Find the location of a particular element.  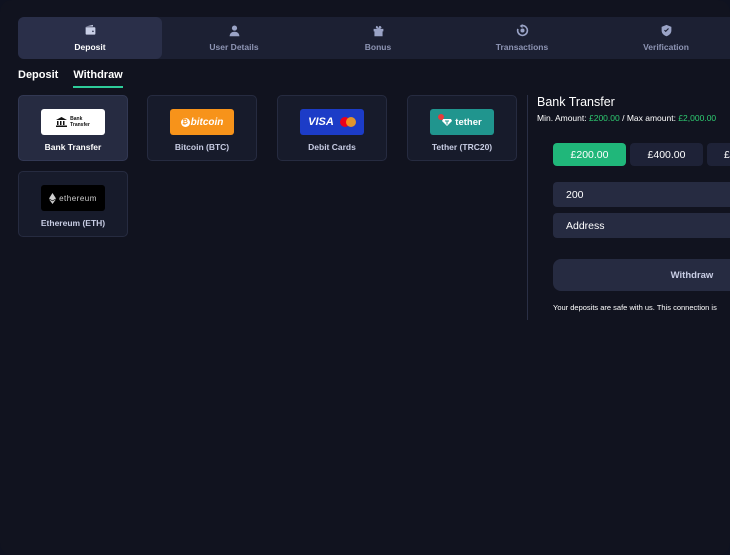

tether-dot-icon is located at coordinates (441, 117).